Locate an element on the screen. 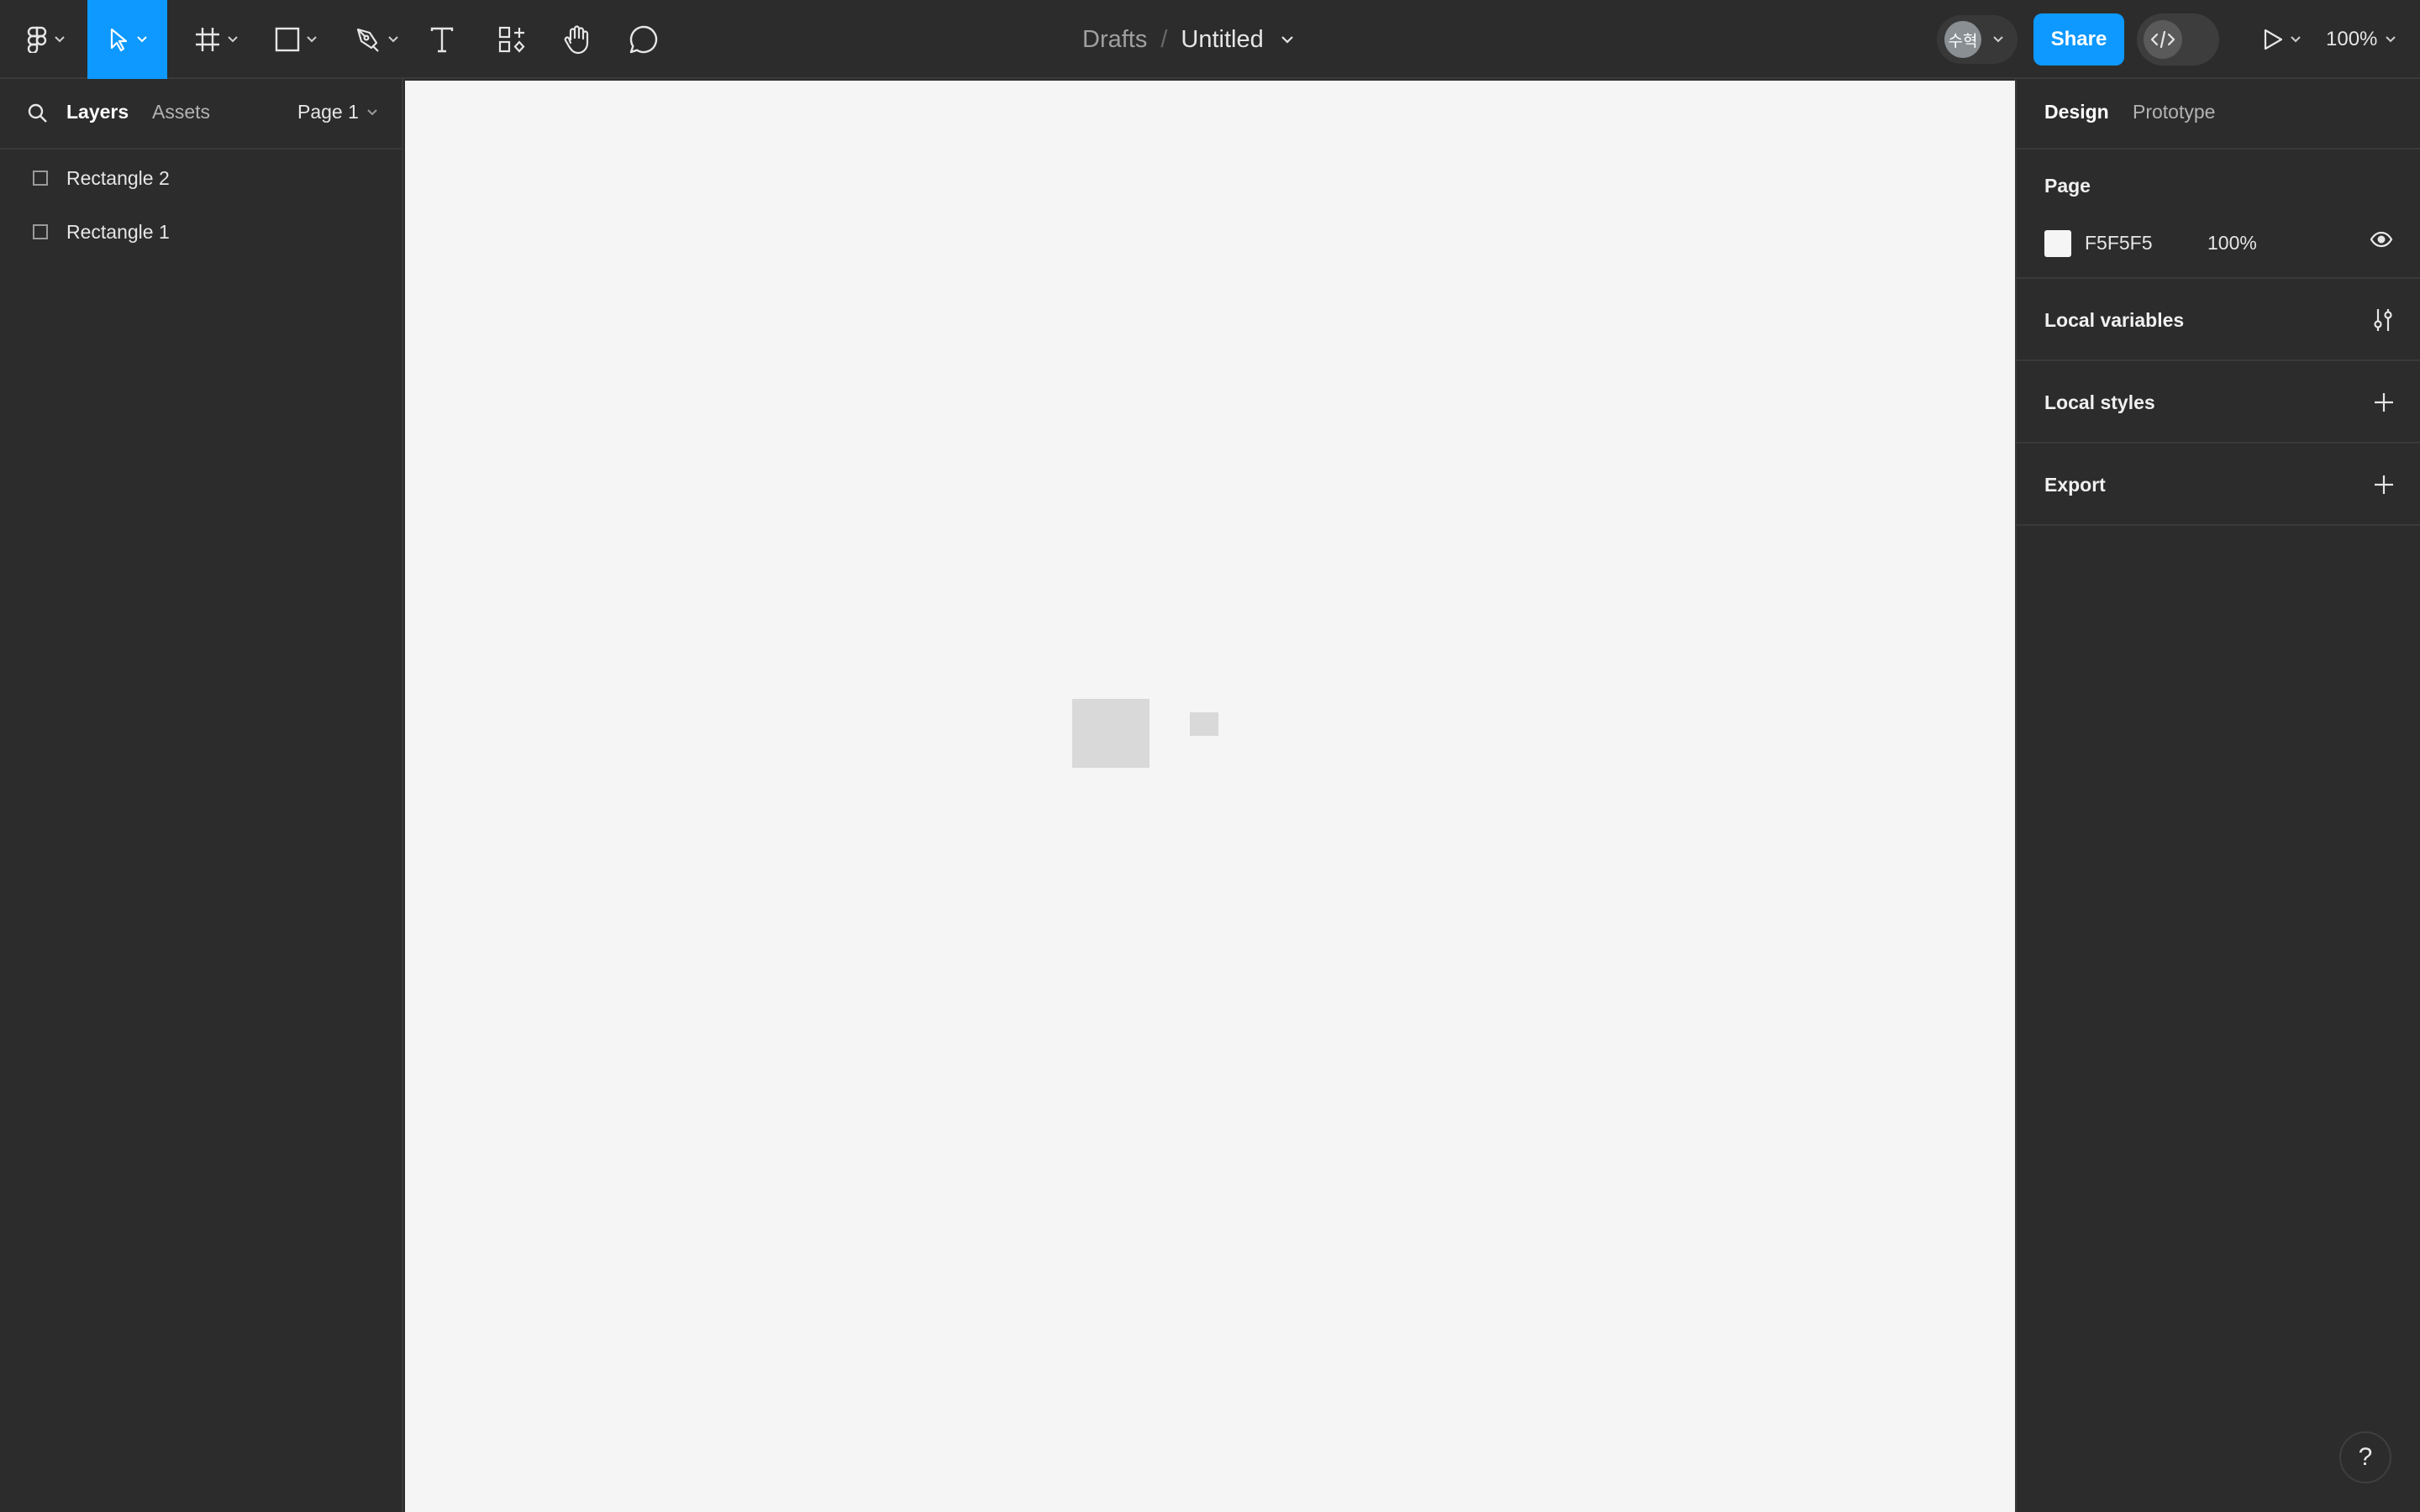 This screenshot has width=2420, height=1512. dev-mode-knob is located at coordinates (2163, 39).